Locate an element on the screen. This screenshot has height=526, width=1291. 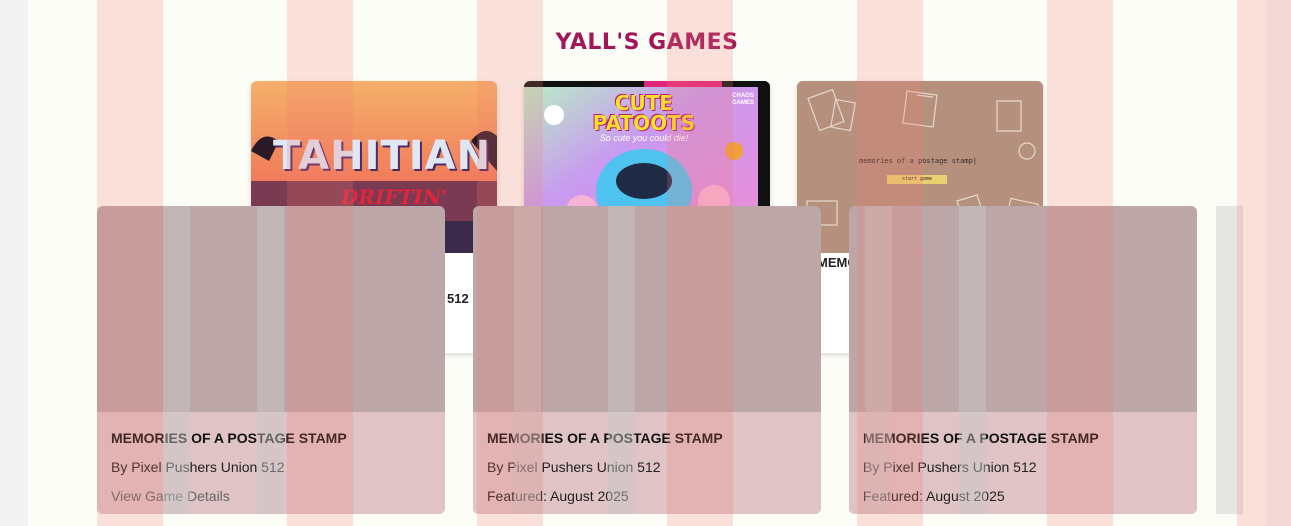
cute-patoots-tagline: So cute you could die! is located at coordinates (644, 138).